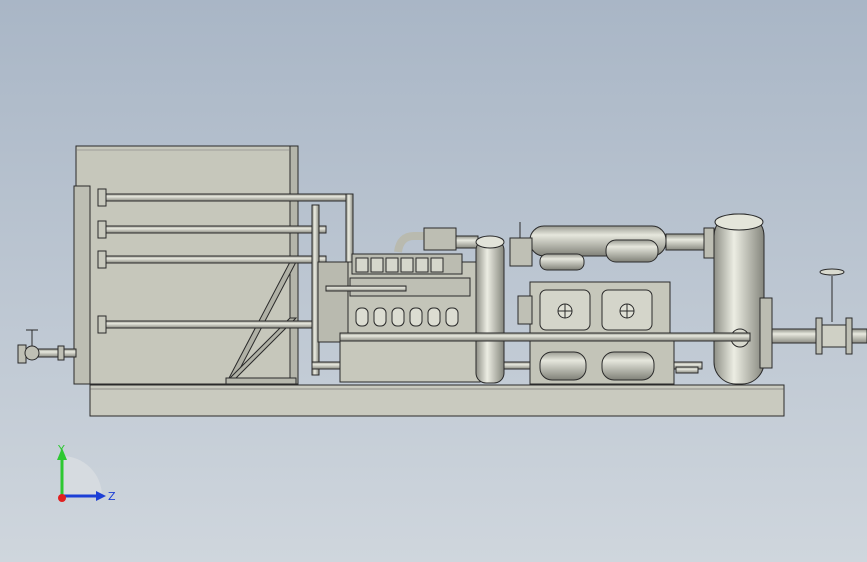 This screenshot has width=867, height=562. I want to click on discharge-pipe, so click(545, 337).